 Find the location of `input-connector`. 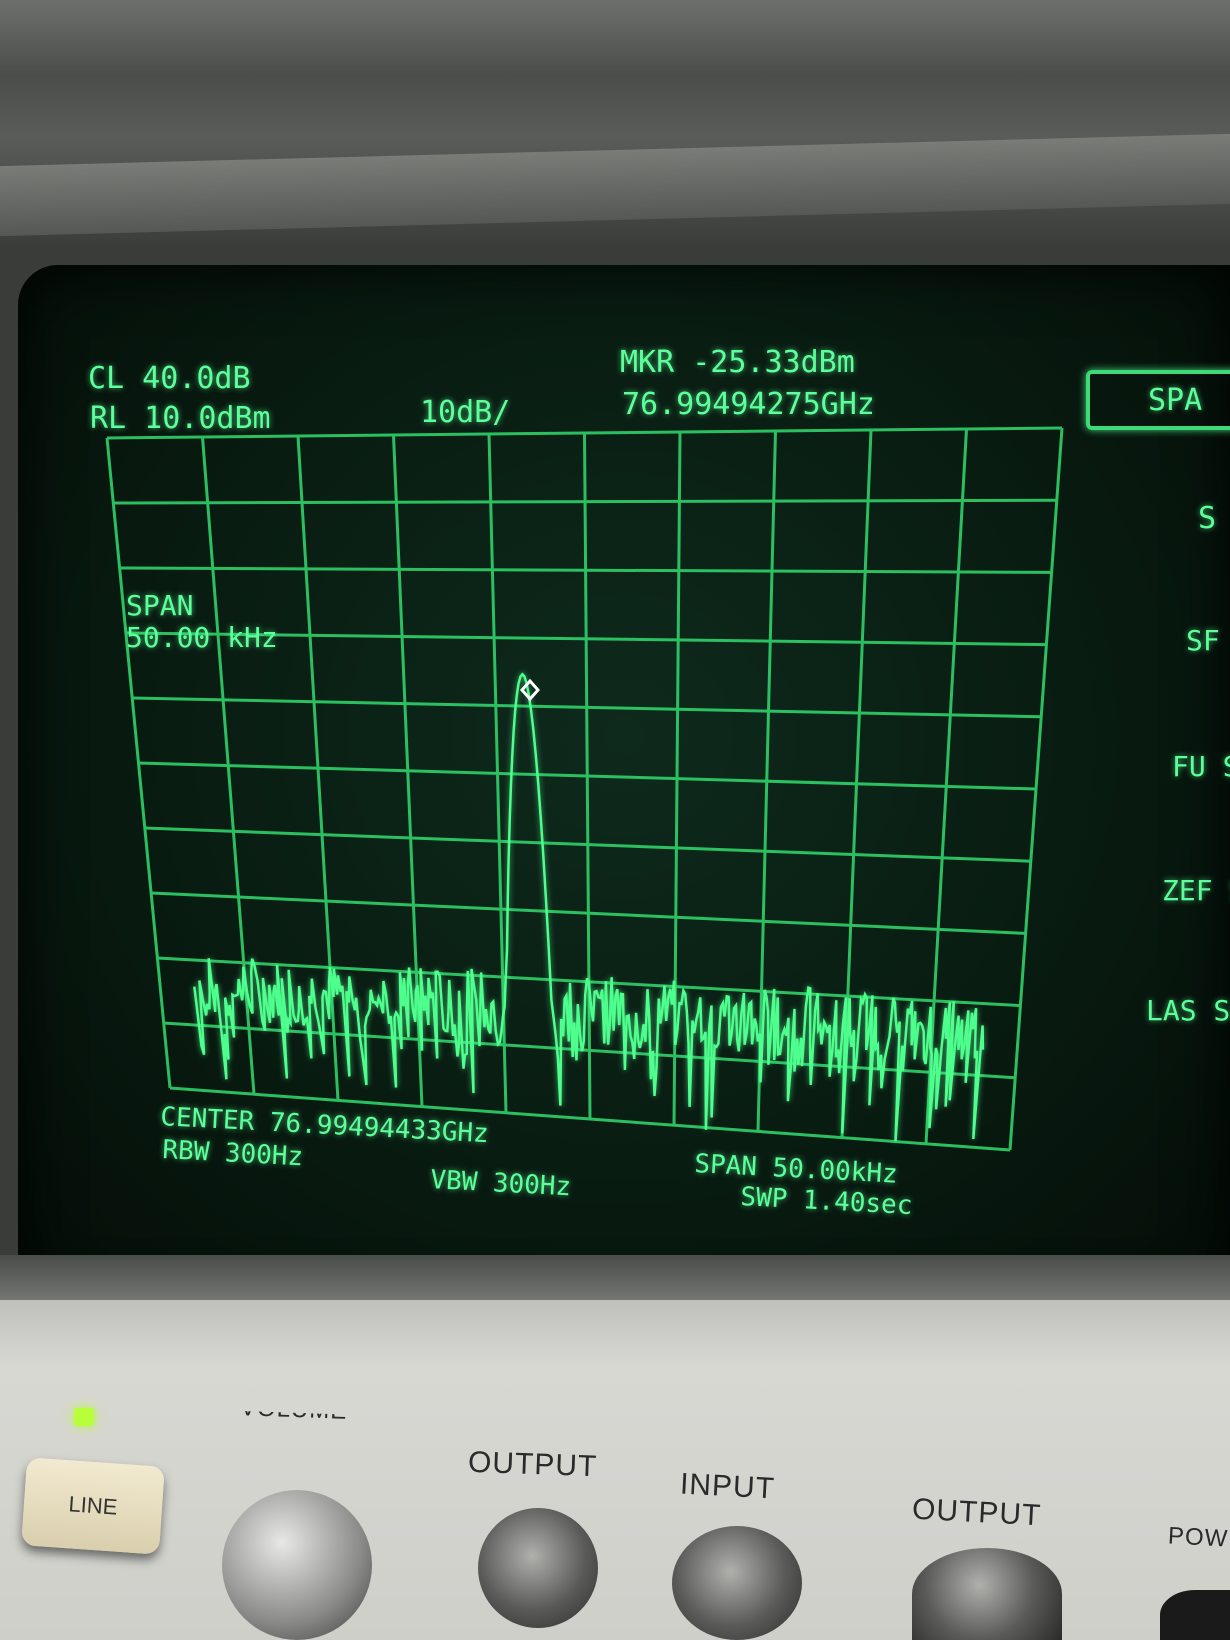

input-connector is located at coordinates (737, 1583).